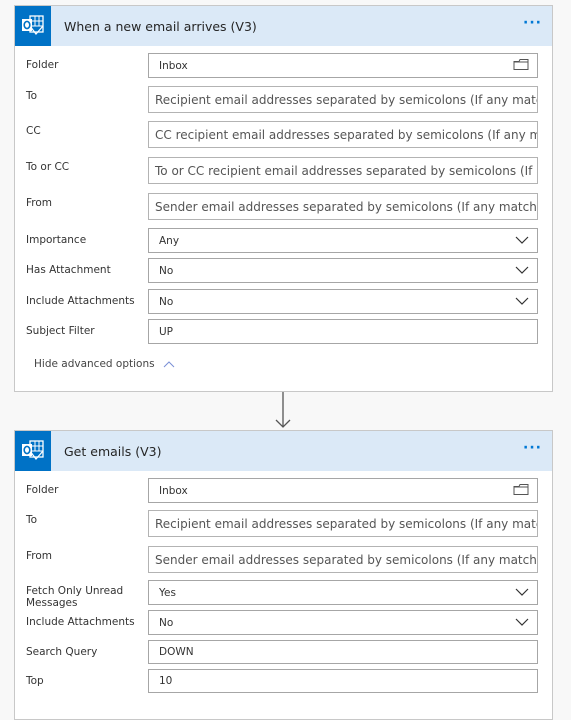 This screenshot has height=720, width=571. What do you see at coordinates (283, 410) in the screenshot?
I see `connector-arrow-icon` at bounding box center [283, 410].